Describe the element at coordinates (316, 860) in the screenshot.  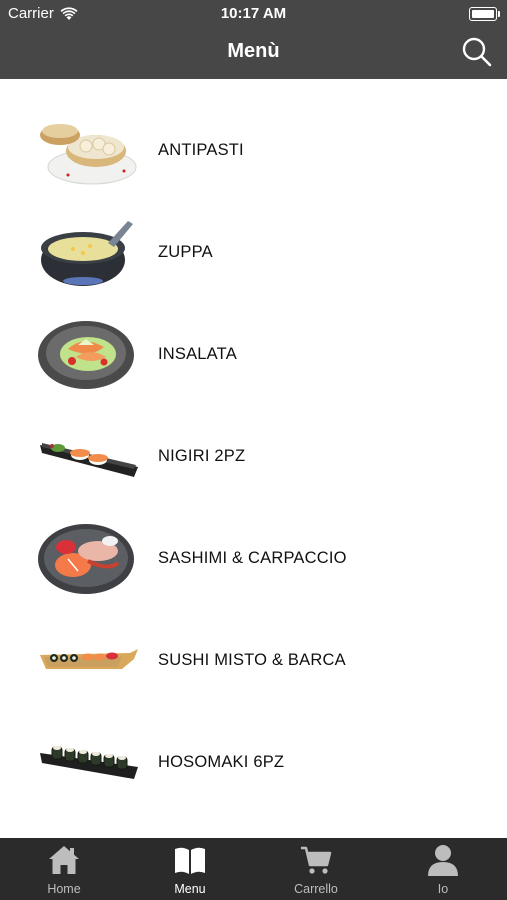
I see `cart-icon` at that location.